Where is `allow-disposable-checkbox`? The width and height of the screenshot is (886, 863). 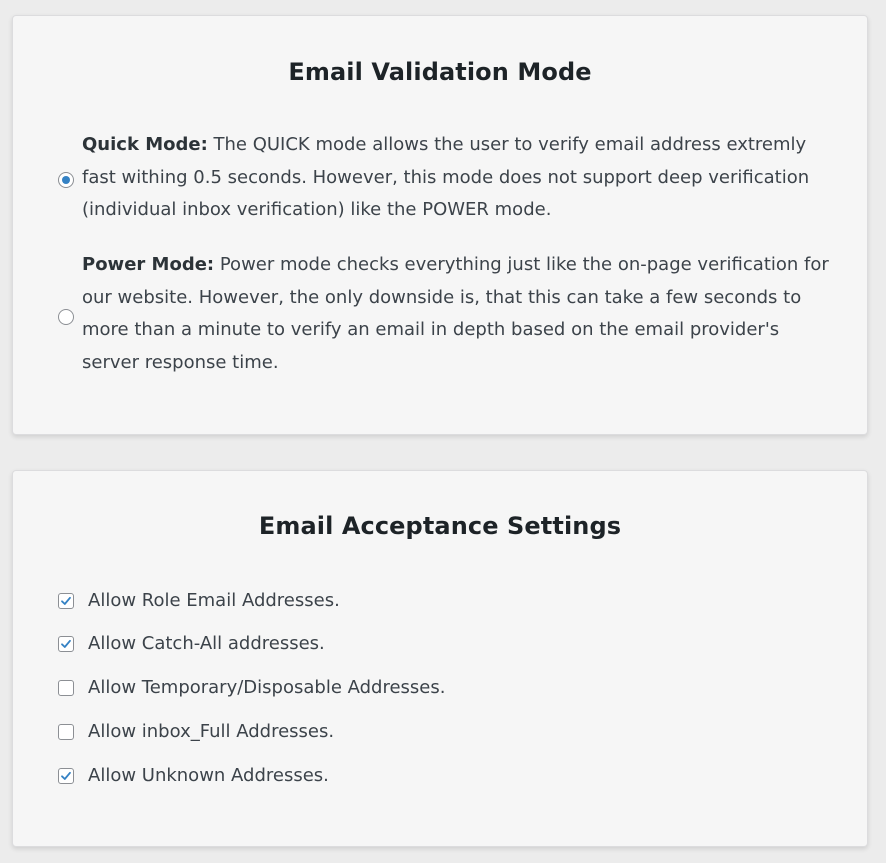
allow-disposable-checkbox is located at coordinates (66, 688).